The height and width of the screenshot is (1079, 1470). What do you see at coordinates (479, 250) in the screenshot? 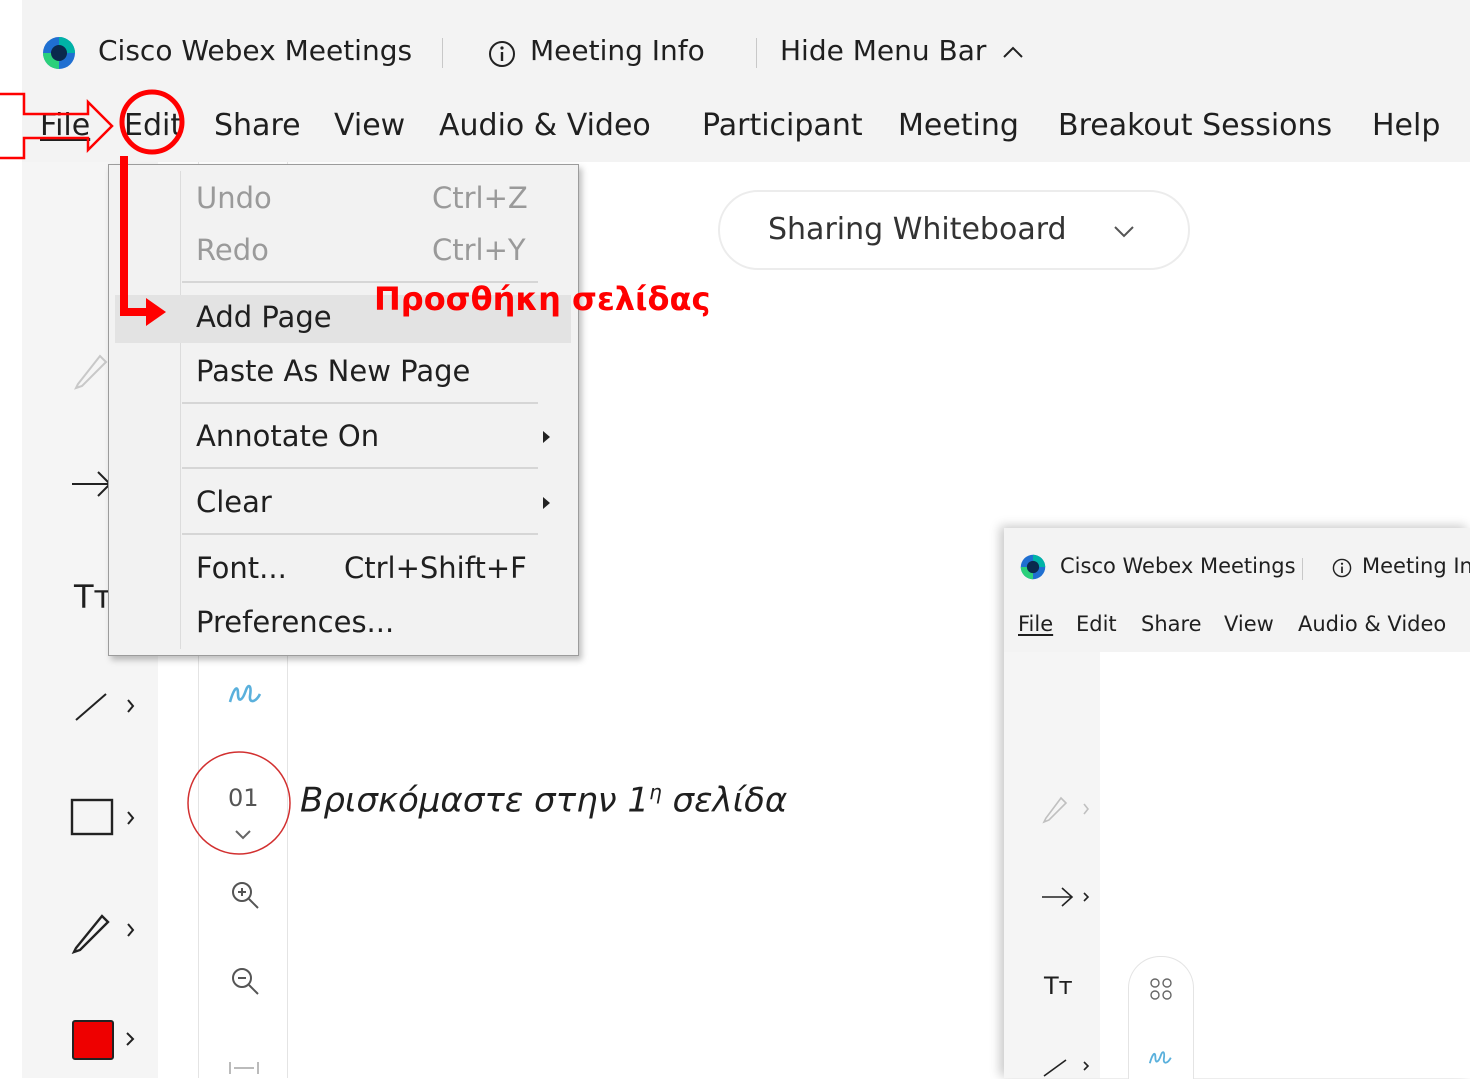
I see `redo-shortcut: Ctrl+Y` at bounding box center [479, 250].